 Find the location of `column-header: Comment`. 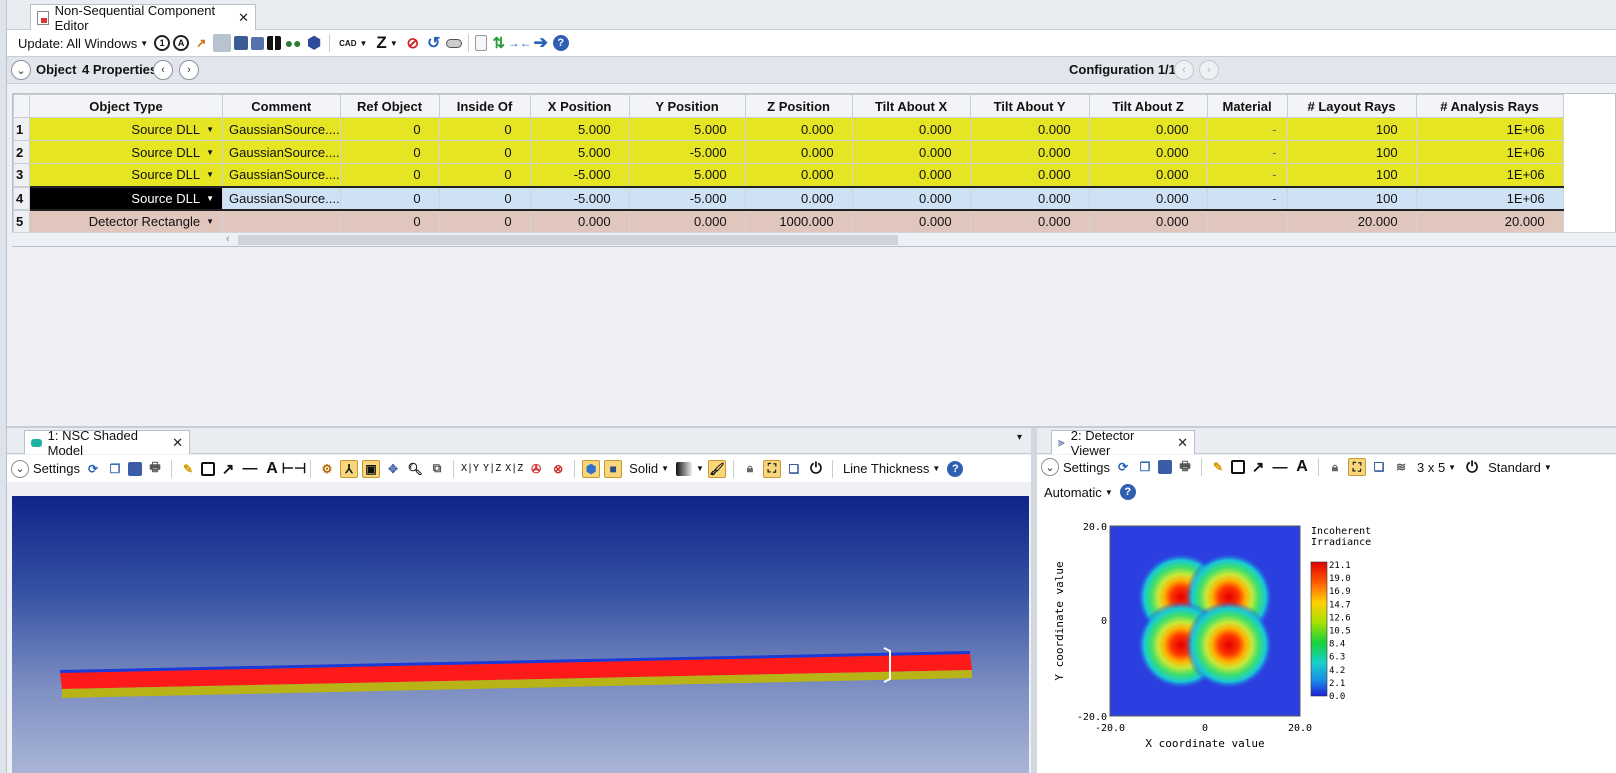

column-header: Comment is located at coordinates (281, 106).